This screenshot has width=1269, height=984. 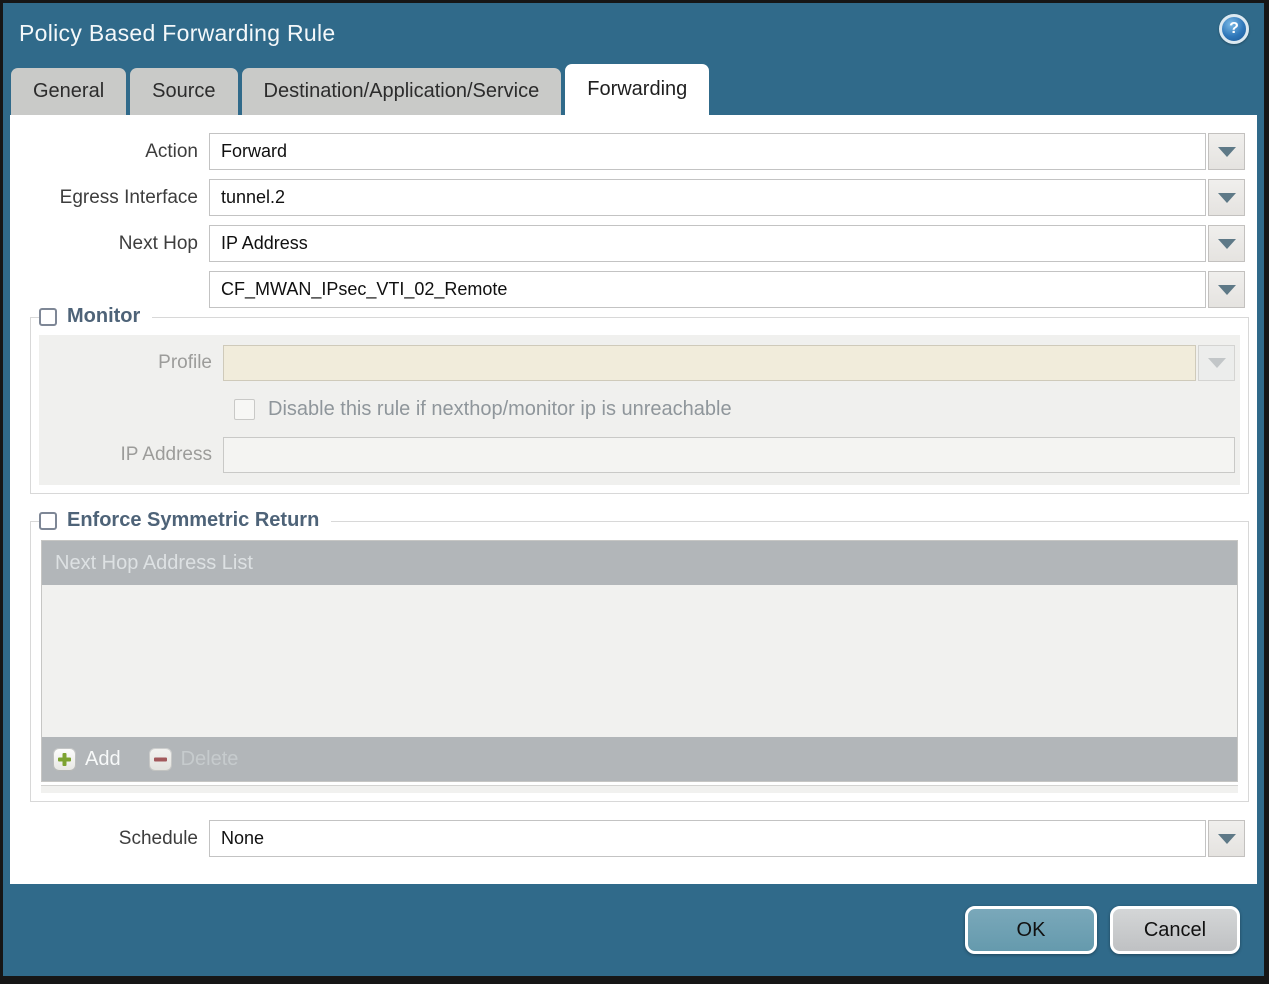 What do you see at coordinates (185, 362) in the screenshot?
I see `monitor-profile-label: Profile` at bounding box center [185, 362].